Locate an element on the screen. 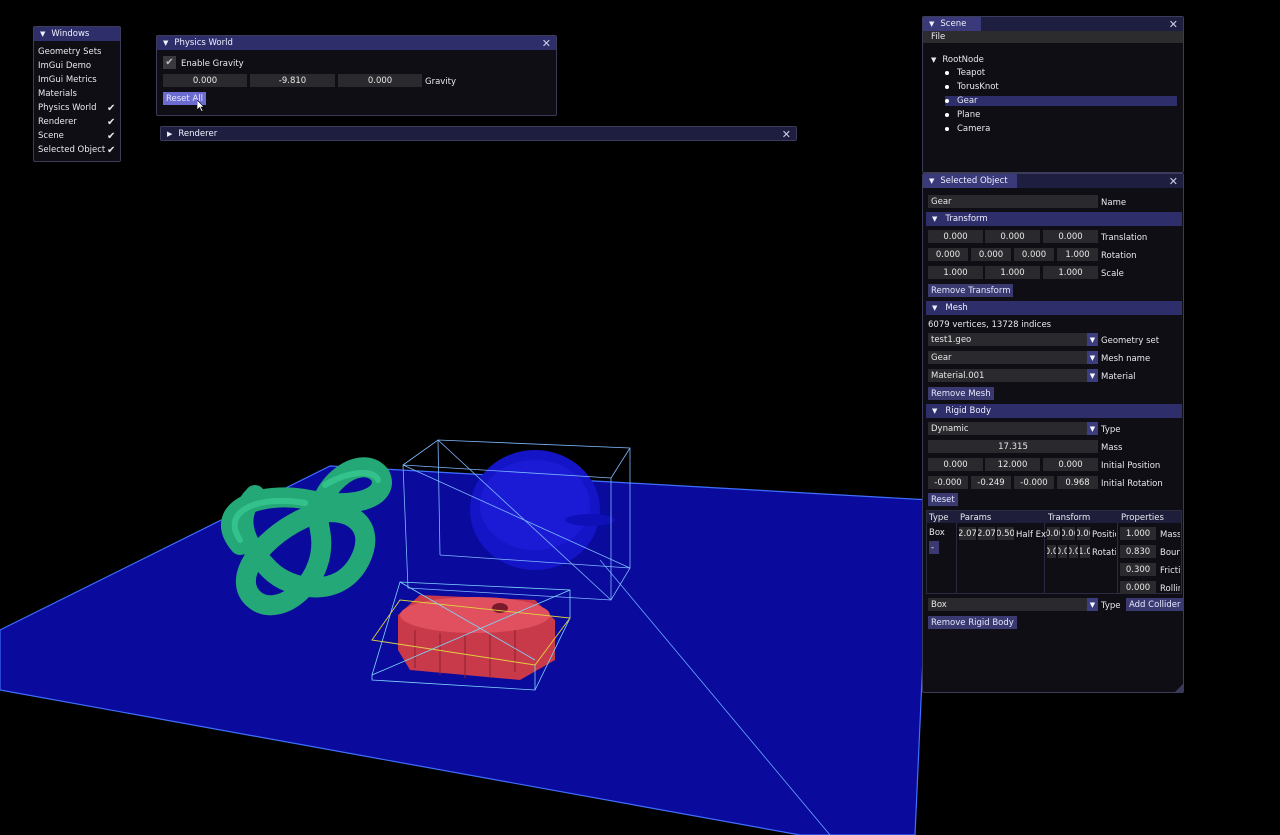 The image size is (1280, 835). physics-world-titlebar: ▼ Physics World ✕ is located at coordinates (356, 43).